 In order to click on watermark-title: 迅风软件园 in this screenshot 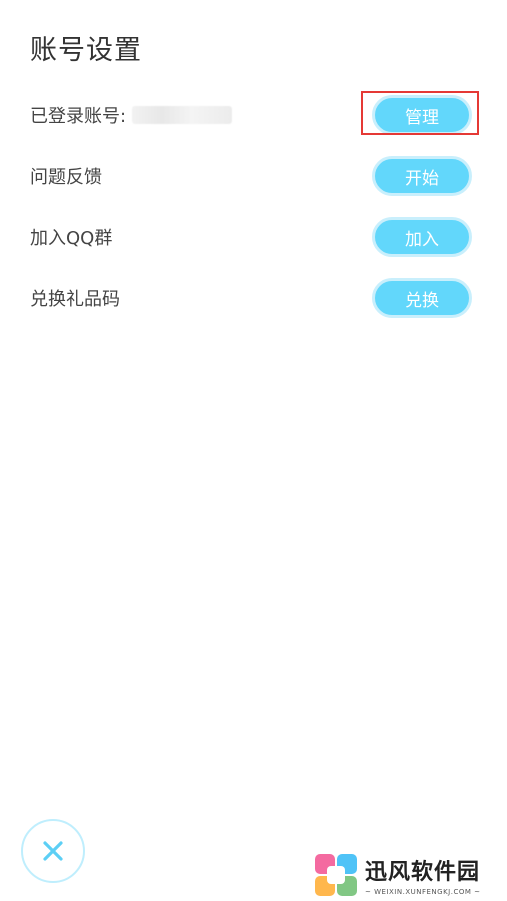, I will do `click(423, 872)`.